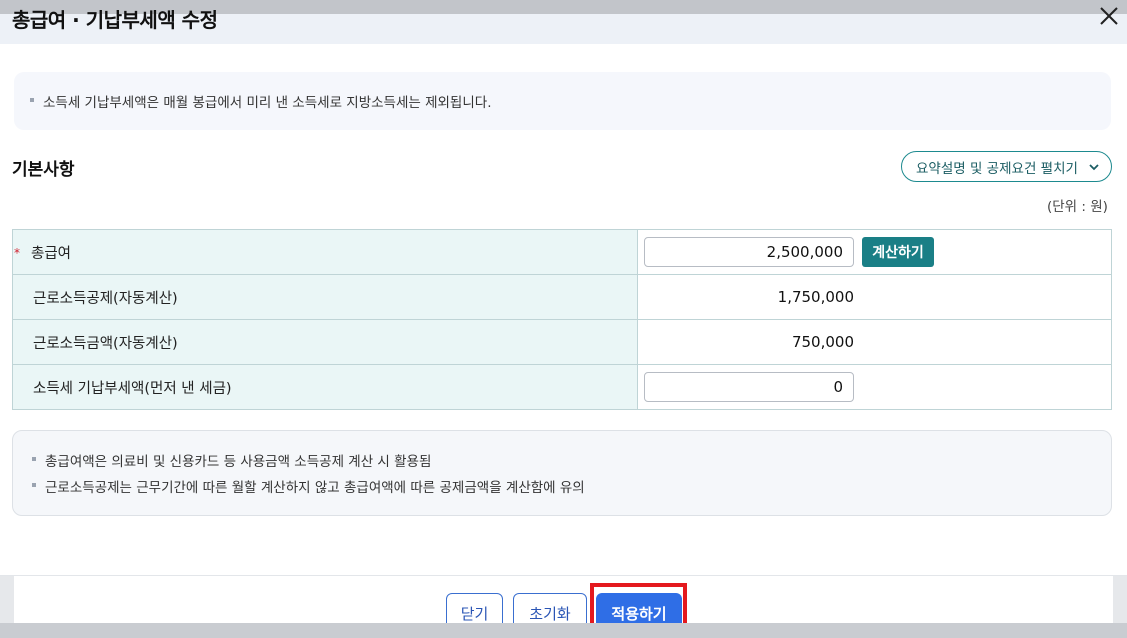 Image resolution: width=1127 pixels, height=638 pixels. I want to click on info-line: 총급여액은 의료비 및 신용카드 등 사용금액 소득공제 계산 시 활용됨, so click(231, 460).